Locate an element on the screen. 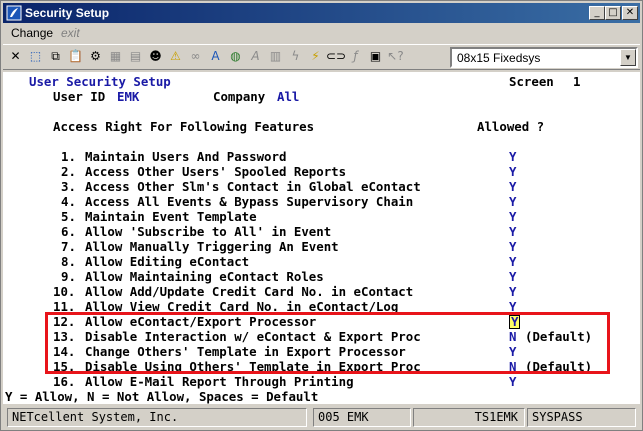 Image resolution: width=643 pixels, height=431 pixels. status-mode: SYSPASS is located at coordinates (581, 417).